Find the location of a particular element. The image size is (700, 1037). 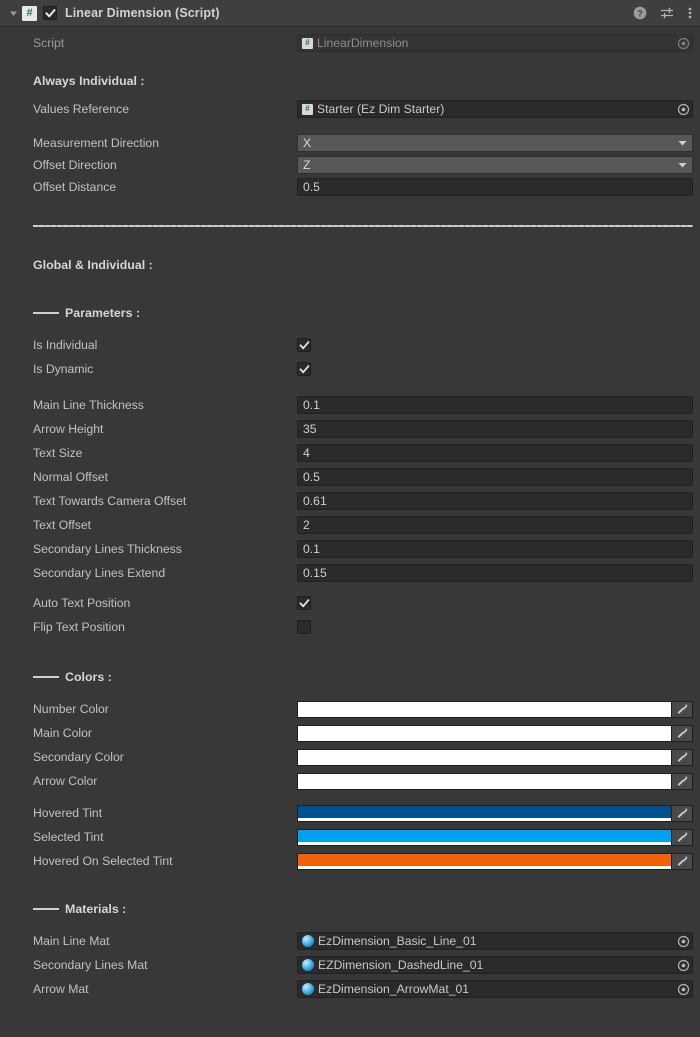

row-normal-offset: Normal Offset 0.5 is located at coordinates (350, 477).